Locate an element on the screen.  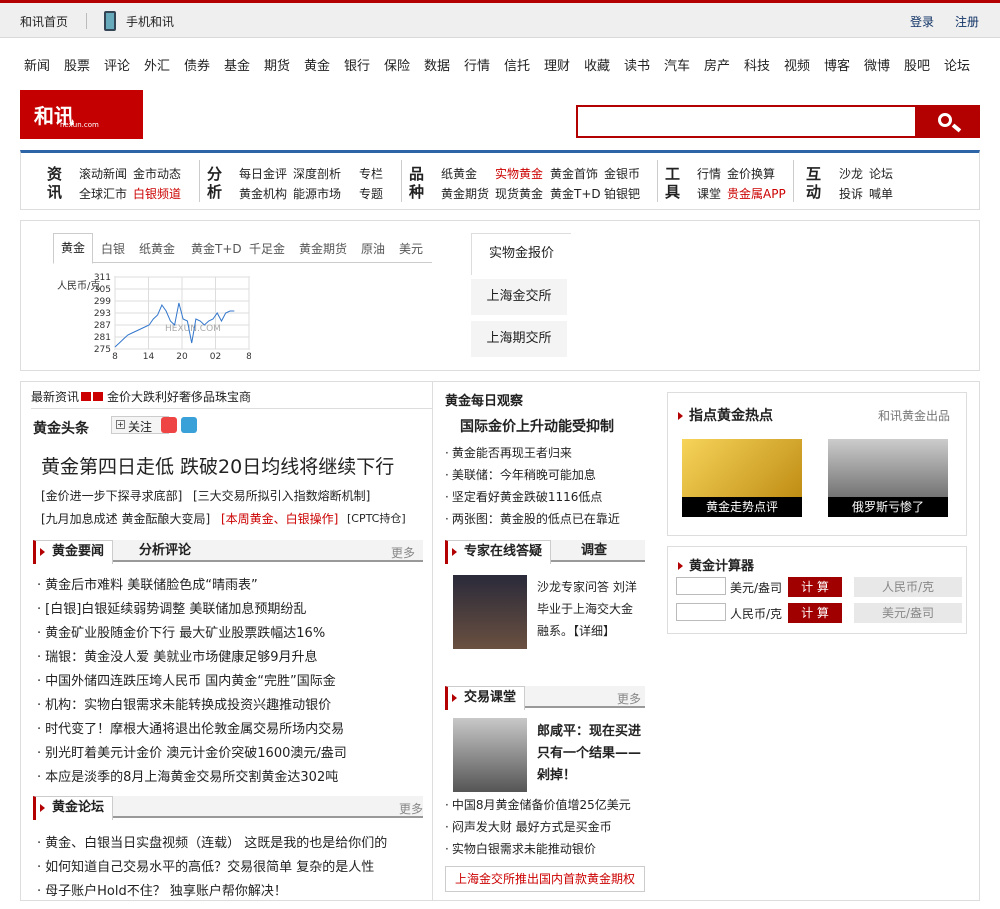
nav-item: 读书 is located at coordinates (637, 64).